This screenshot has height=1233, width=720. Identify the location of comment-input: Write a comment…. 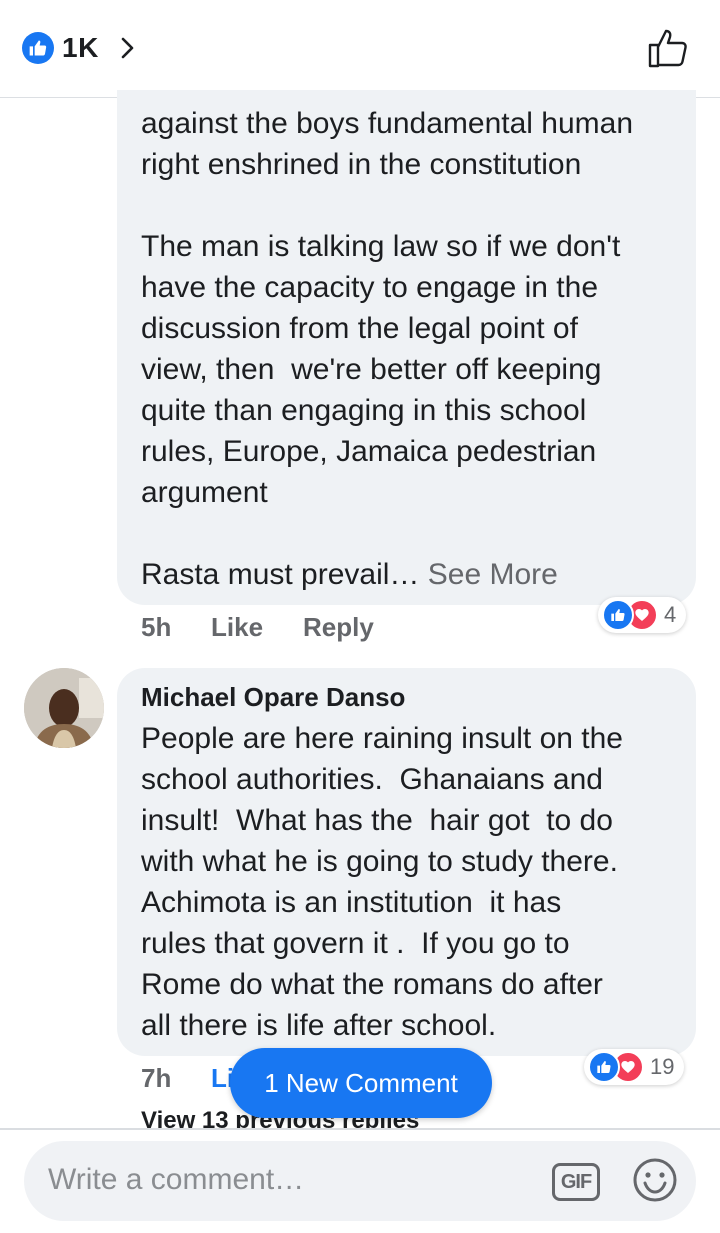
(176, 1180).